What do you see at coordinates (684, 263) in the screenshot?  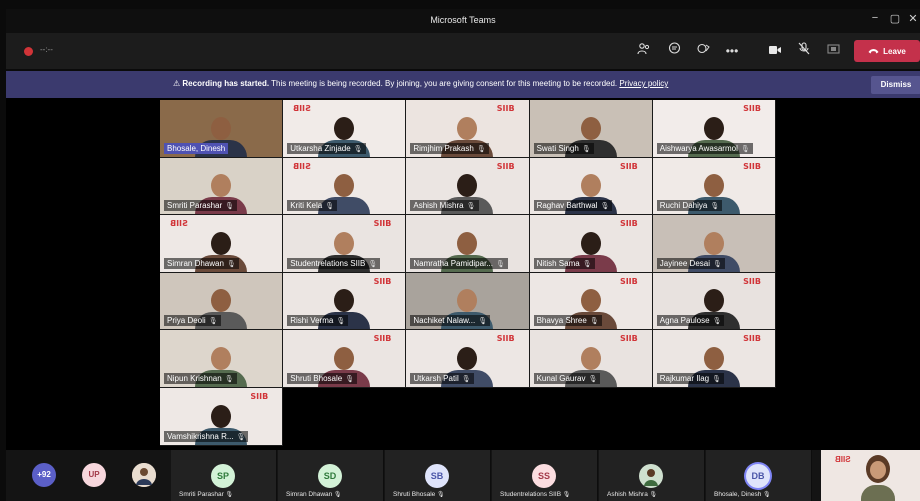 I see `participant-name-text: Jayinee Desai` at bounding box center [684, 263].